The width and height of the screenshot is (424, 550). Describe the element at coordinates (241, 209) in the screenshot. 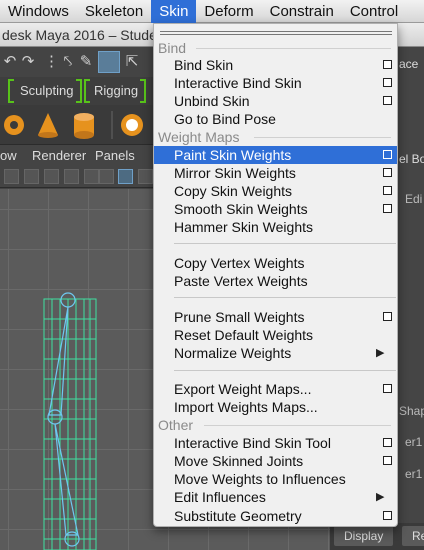

I see `menu-item-label: Smooth Skin Weights` at that location.